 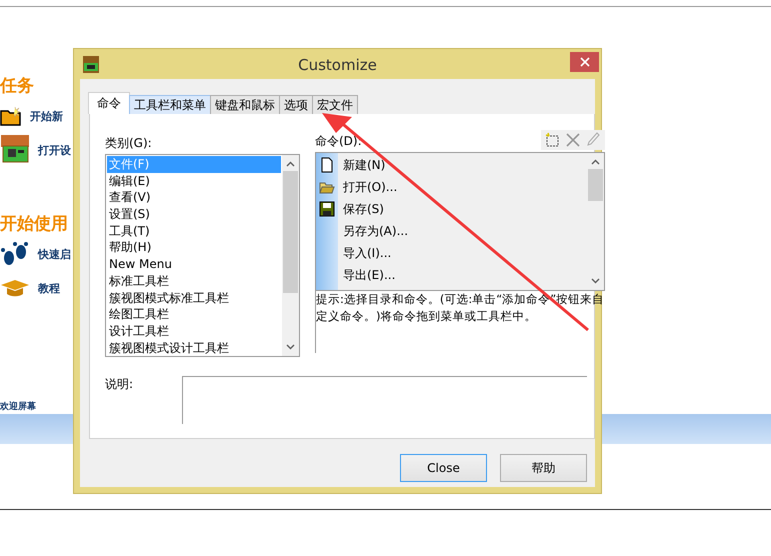 What do you see at coordinates (46, 116) in the screenshot?
I see `task-link: 开始新` at bounding box center [46, 116].